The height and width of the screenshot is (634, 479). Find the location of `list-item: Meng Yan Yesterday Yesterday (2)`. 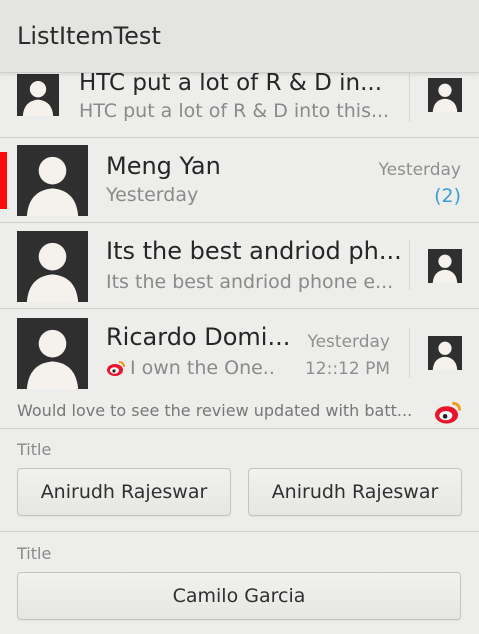

list-item: Meng Yan Yesterday Yesterday (2) is located at coordinates (239, 180).